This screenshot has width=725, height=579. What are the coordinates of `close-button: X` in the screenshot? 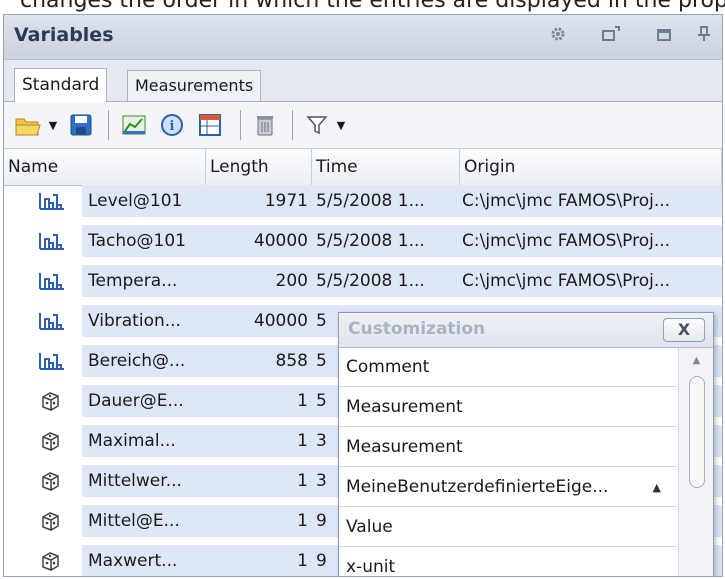 It's located at (684, 330).